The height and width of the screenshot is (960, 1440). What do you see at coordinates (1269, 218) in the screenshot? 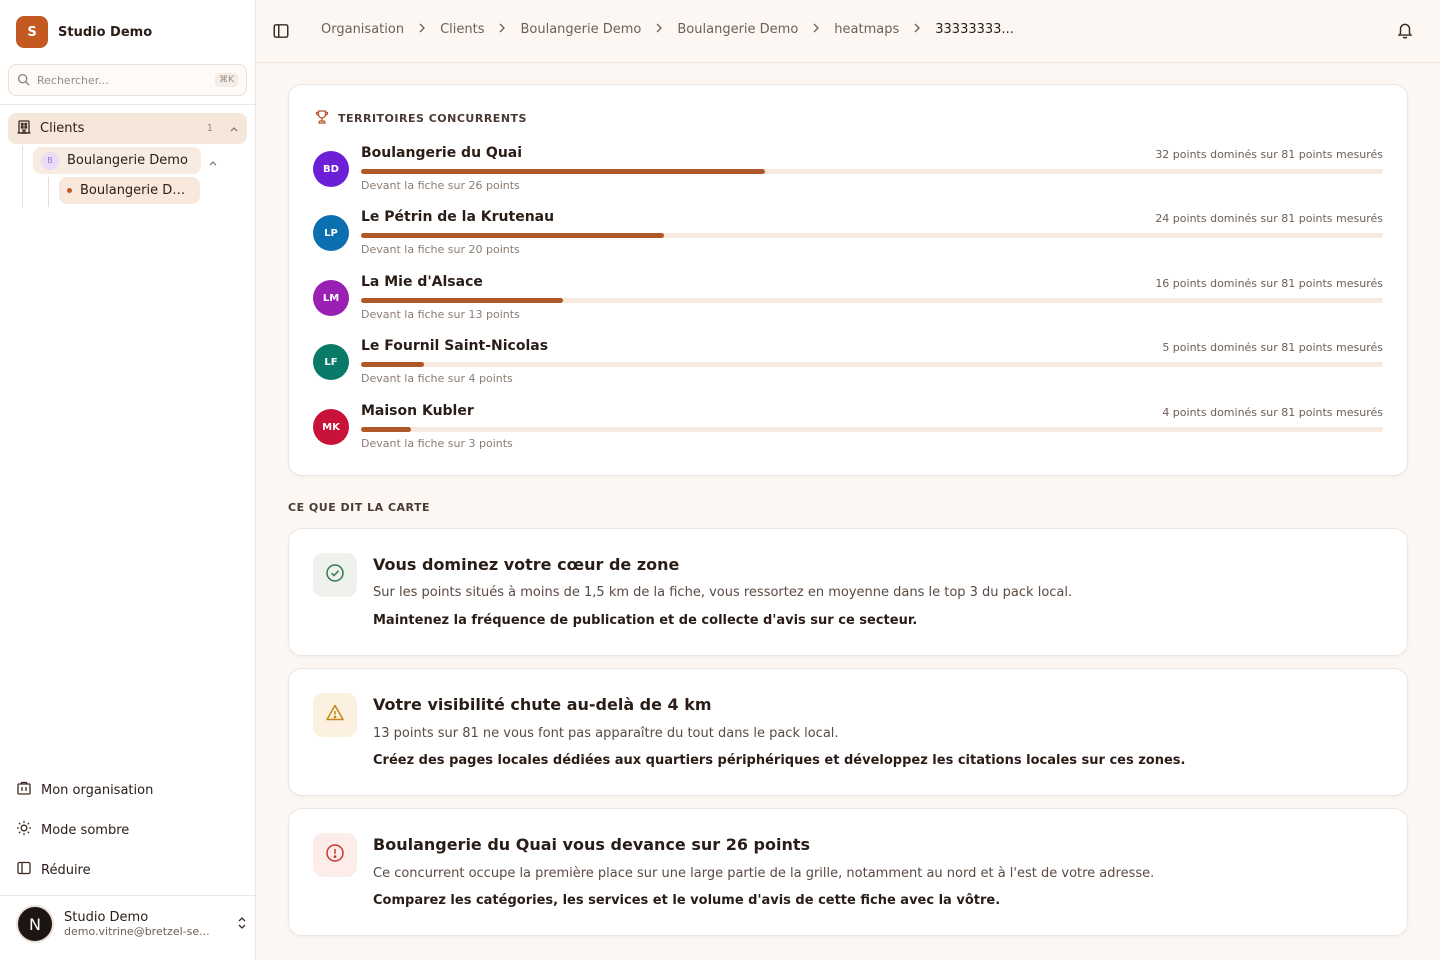
I see `competitor-stat: 24 points dominés sur 81 points mesurés` at bounding box center [1269, 218].